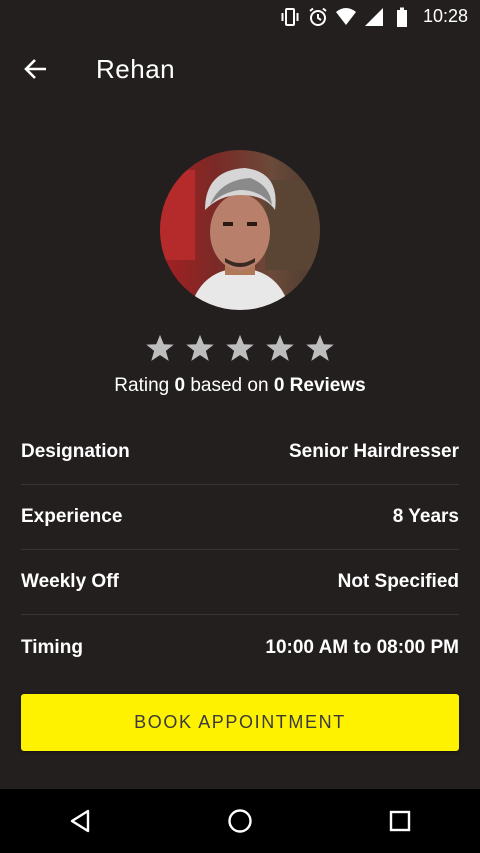 This screenshot has height=853, width=480. I want to click on page-title: Rehan, so click(136, 68).